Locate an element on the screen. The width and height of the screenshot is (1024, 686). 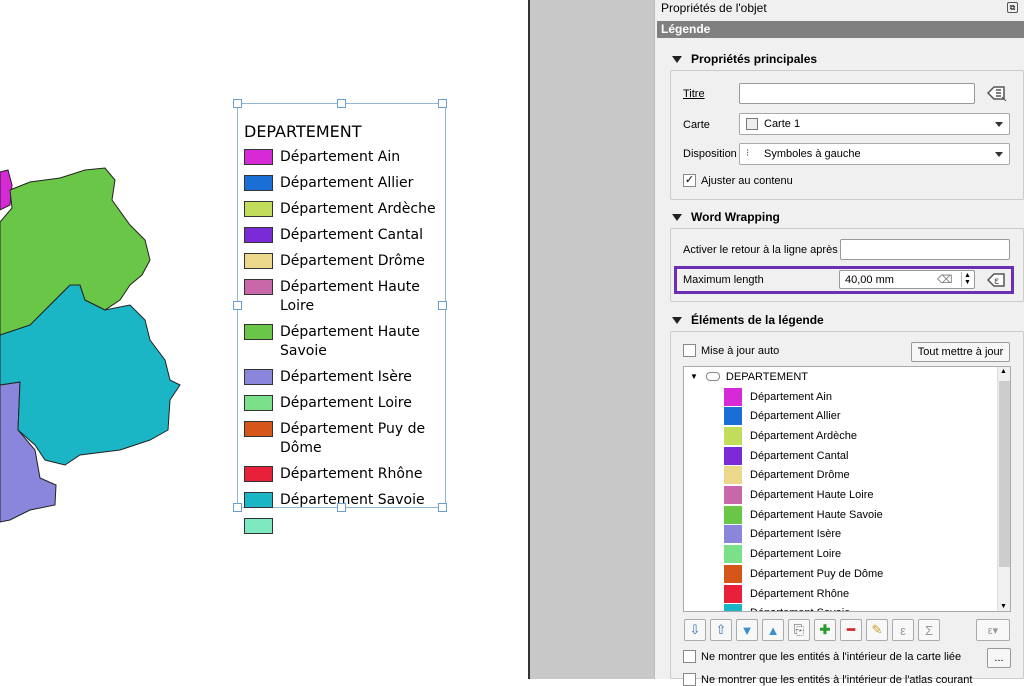
ajuster-checkbox: ✓ is located at coordinates (689, 180).